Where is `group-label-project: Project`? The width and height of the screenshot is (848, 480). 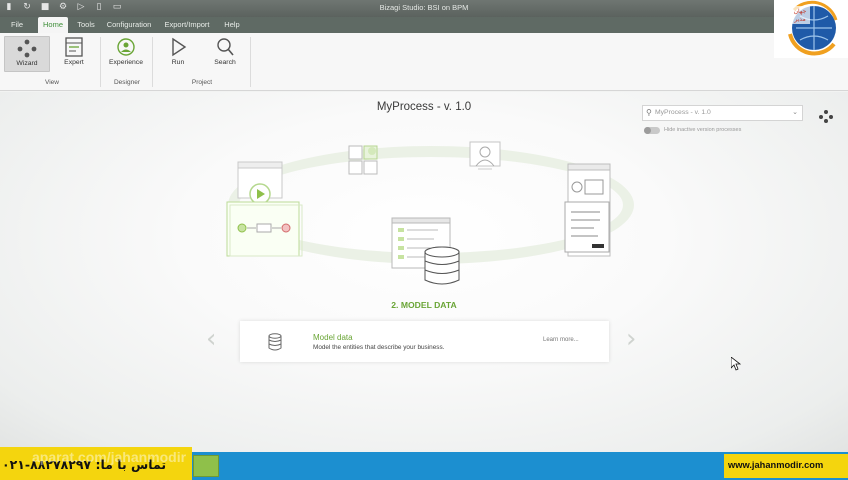
group-label-project: Project is located at coordinates (202, 82).